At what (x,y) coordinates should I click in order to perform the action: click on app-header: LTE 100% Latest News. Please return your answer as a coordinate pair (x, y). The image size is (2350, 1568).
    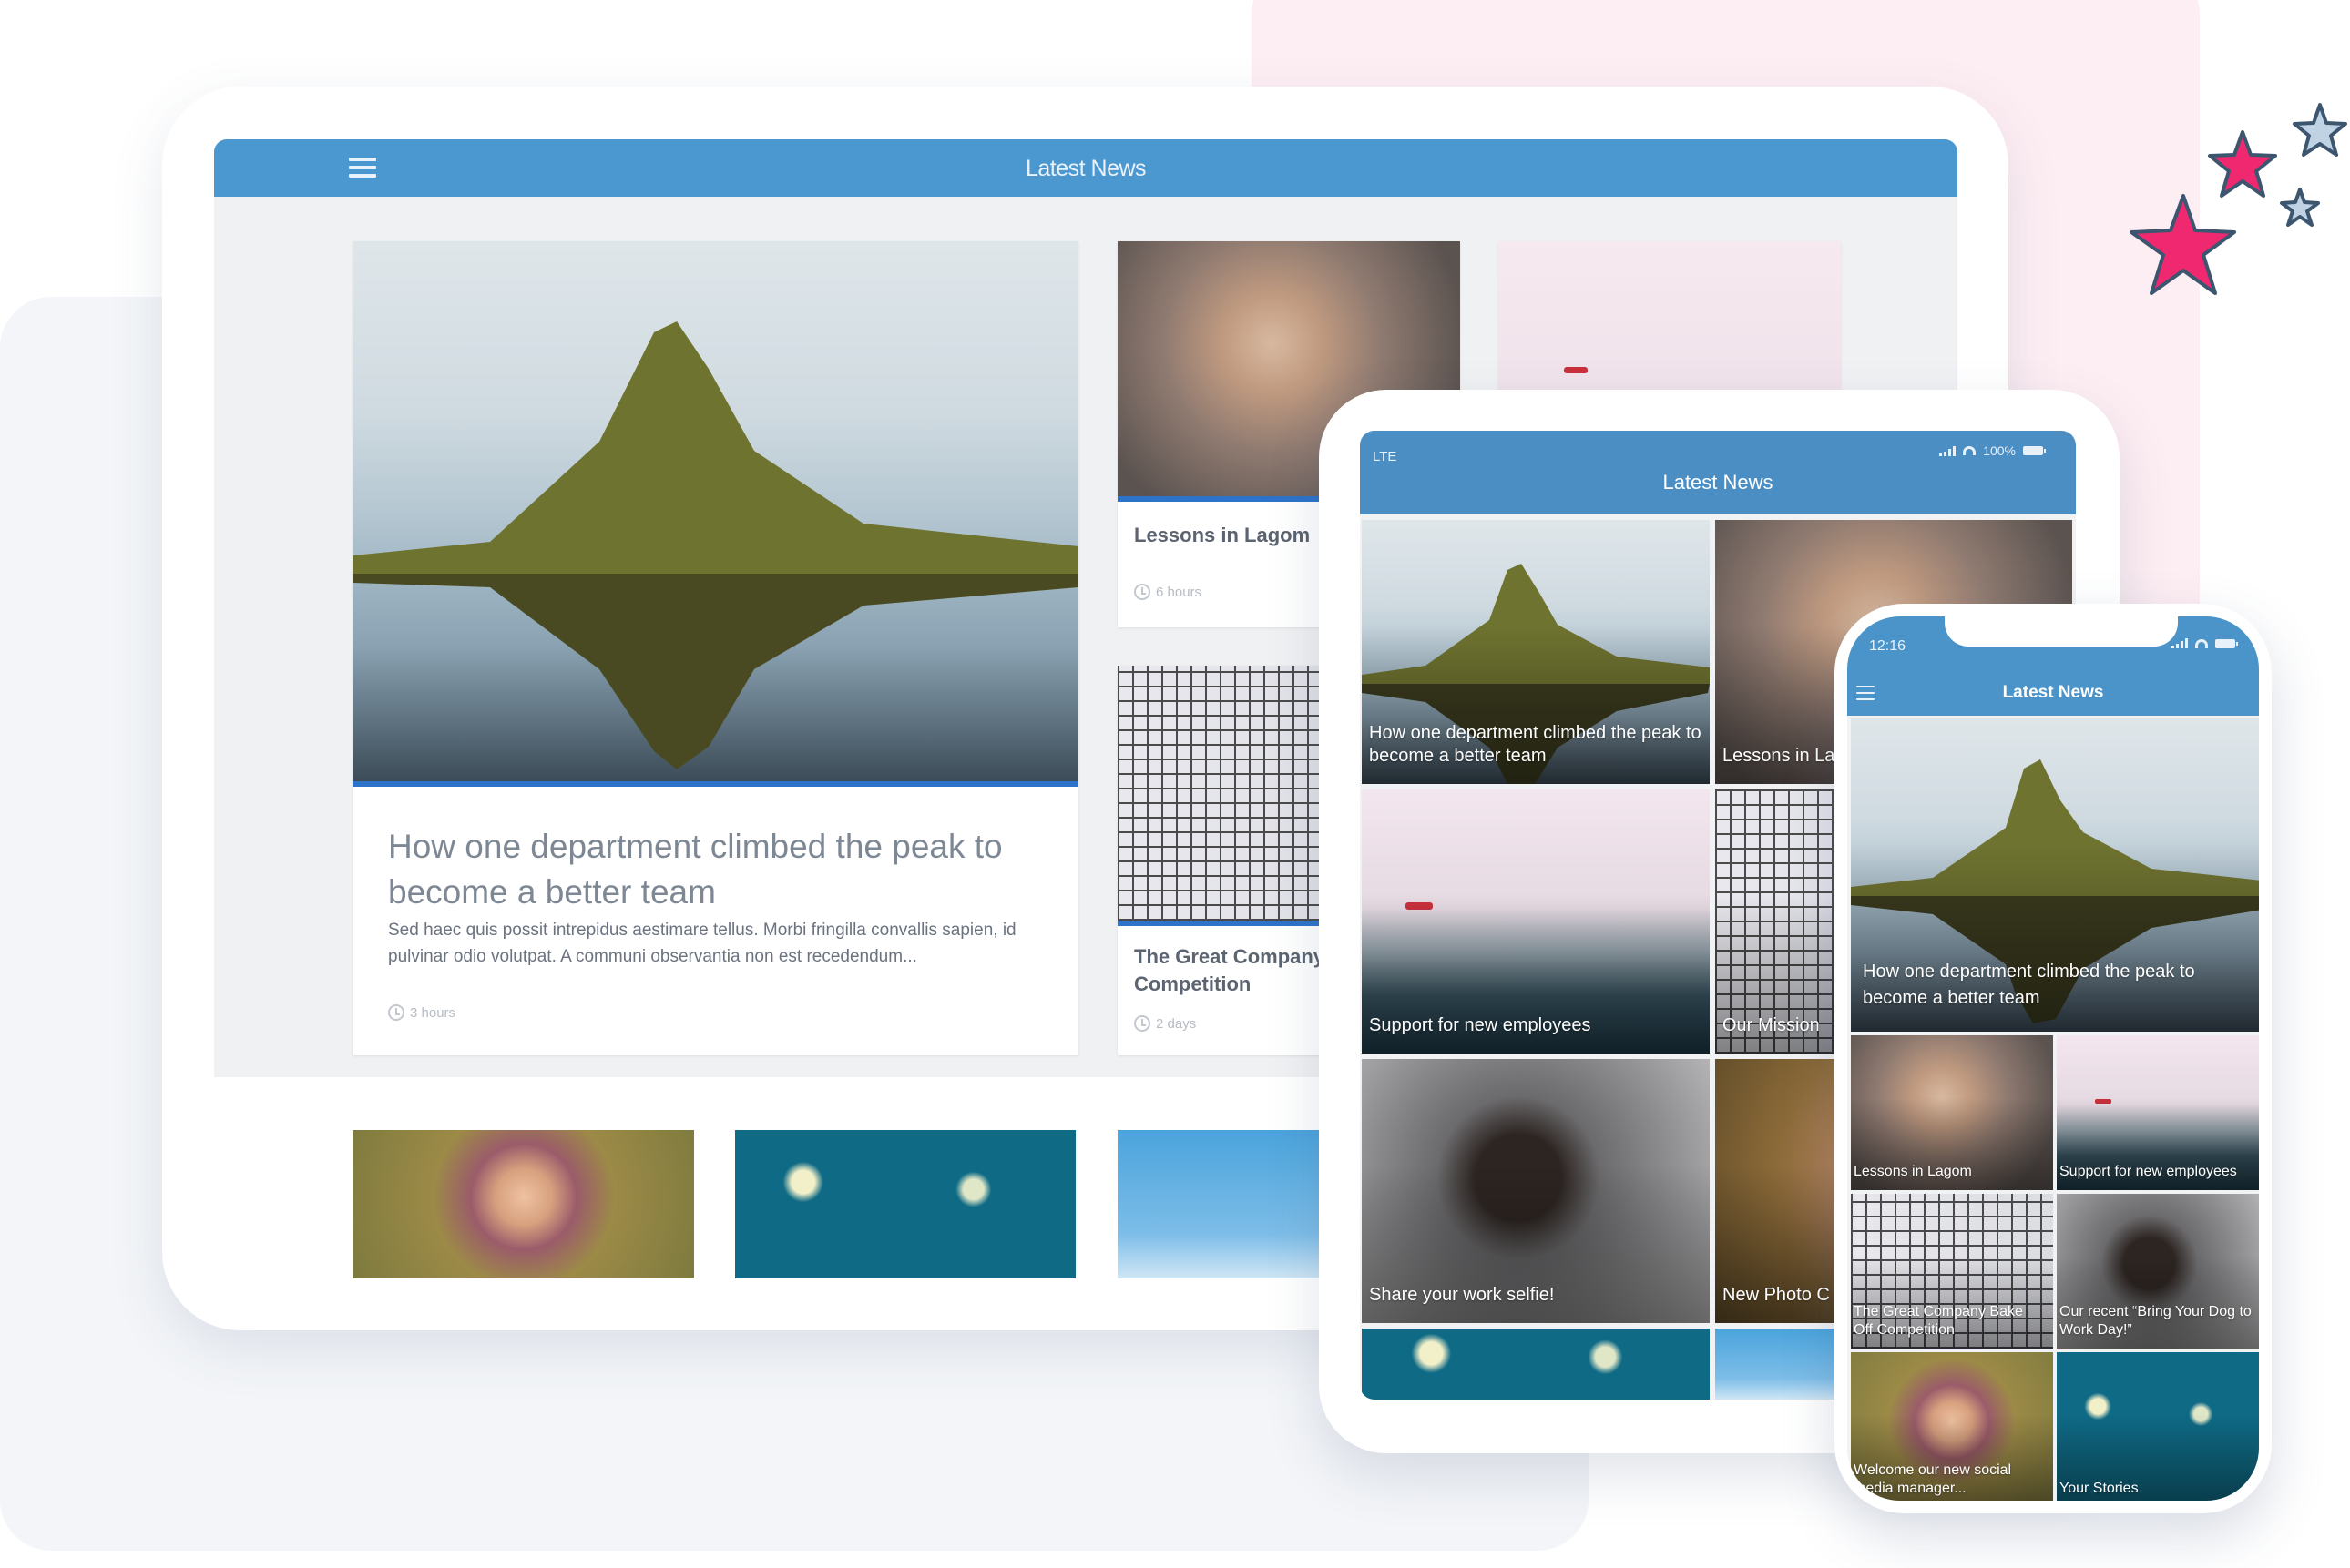
    Looking at the image, I should click on (1718, 472).